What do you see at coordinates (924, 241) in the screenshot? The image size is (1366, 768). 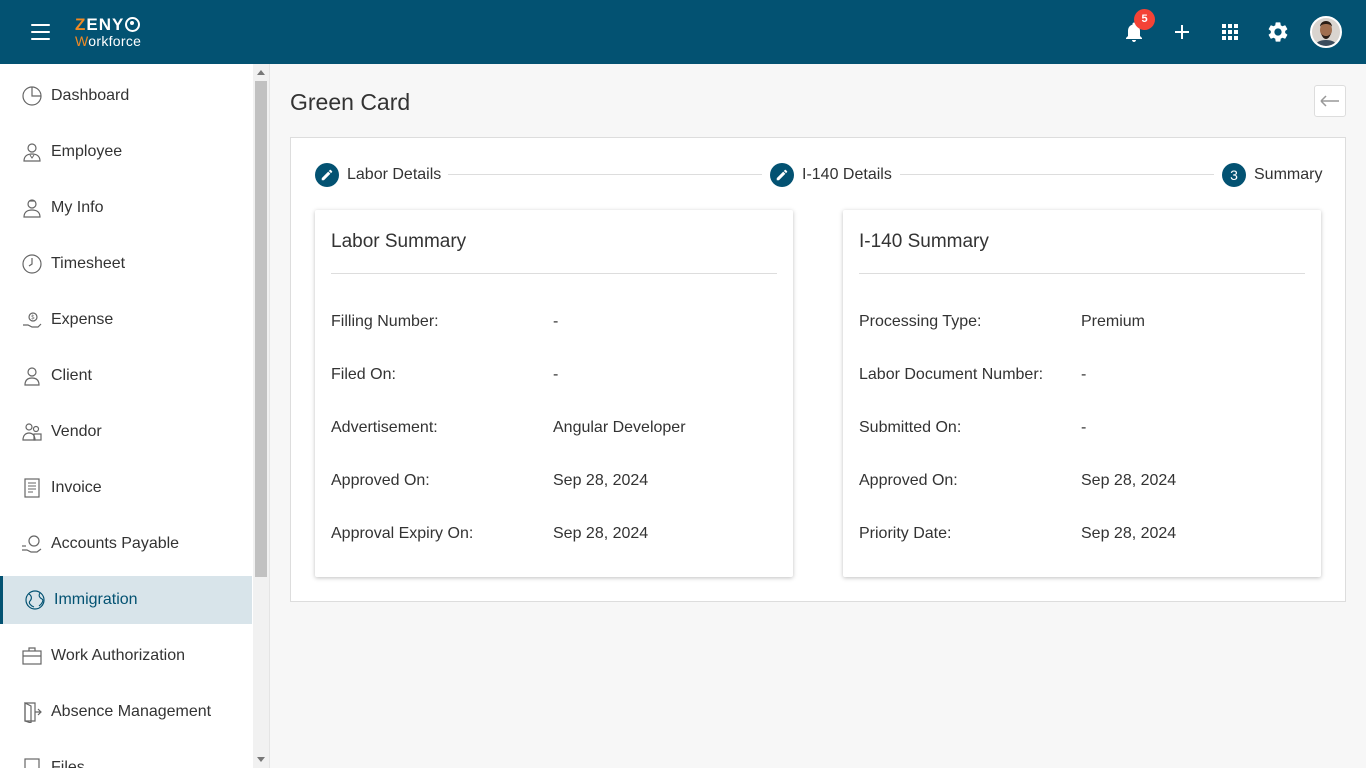 I see `card-title: I-140 Summary` at bounding box center [924, 241].